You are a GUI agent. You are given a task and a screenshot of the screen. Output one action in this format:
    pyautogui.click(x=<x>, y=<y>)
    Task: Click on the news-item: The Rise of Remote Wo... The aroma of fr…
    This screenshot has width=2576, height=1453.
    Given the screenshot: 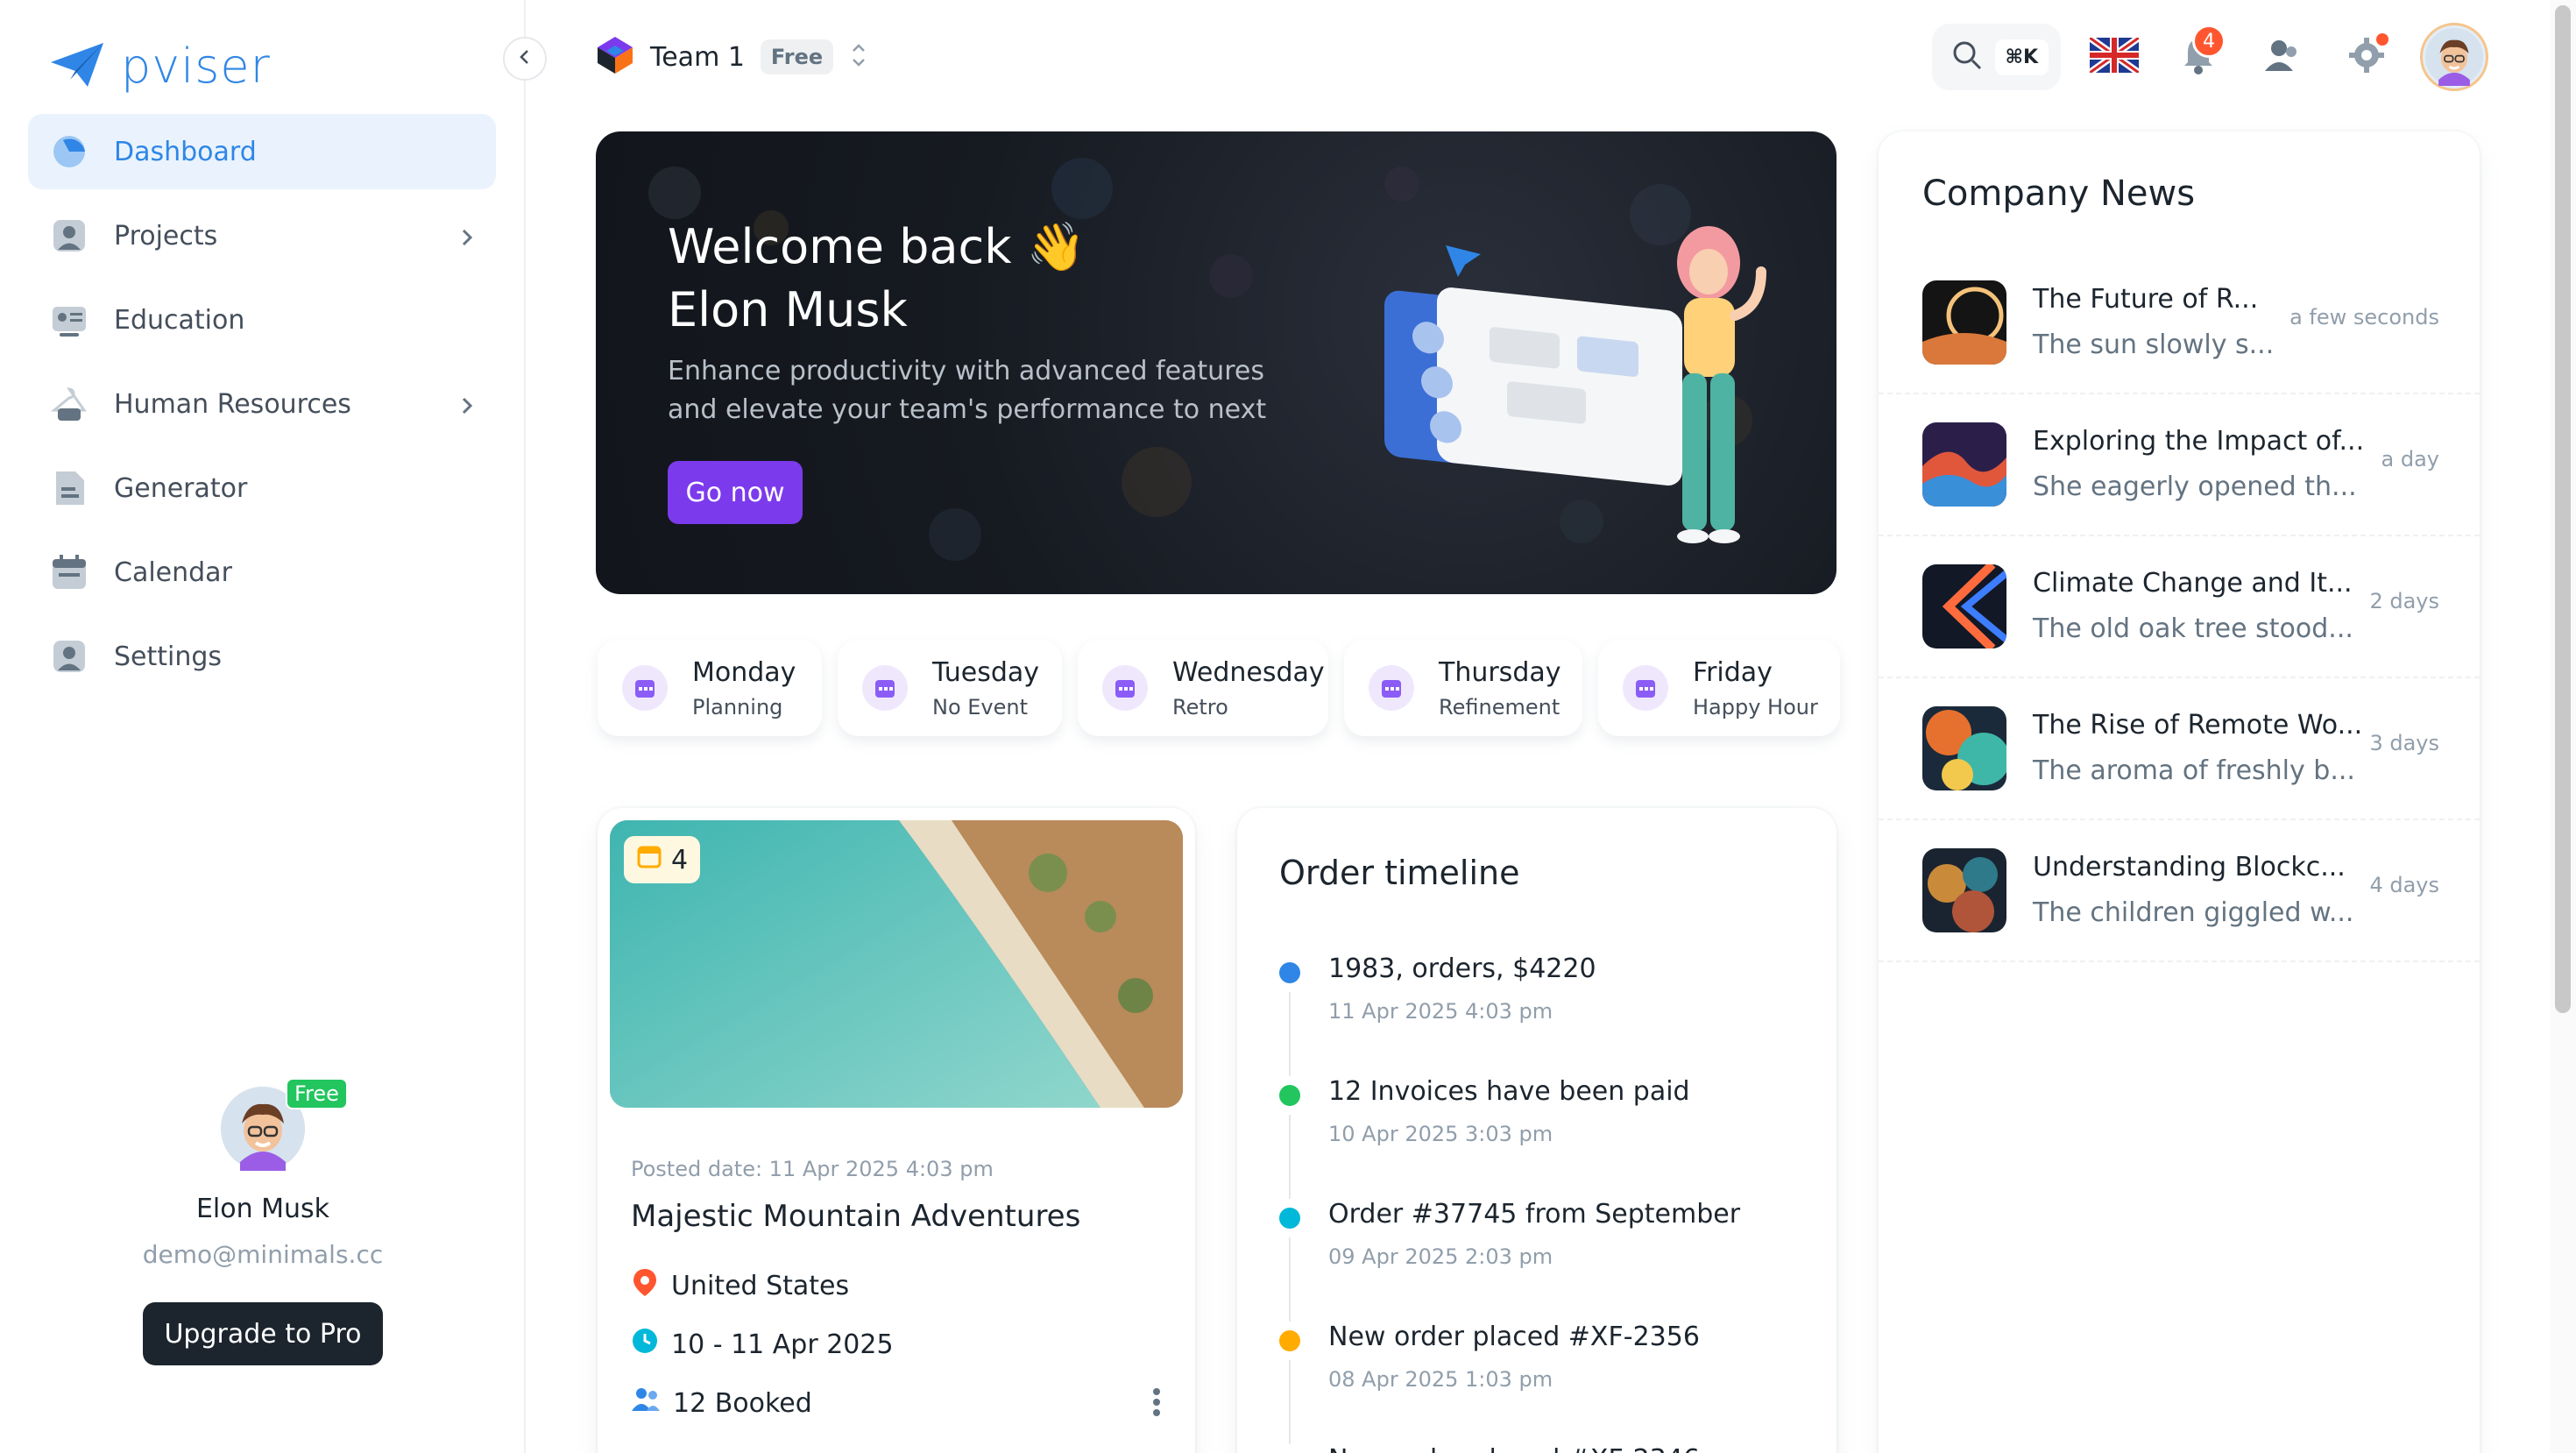 What is the action you would take?
    pyautogui.click(x=2179, y=749)
    